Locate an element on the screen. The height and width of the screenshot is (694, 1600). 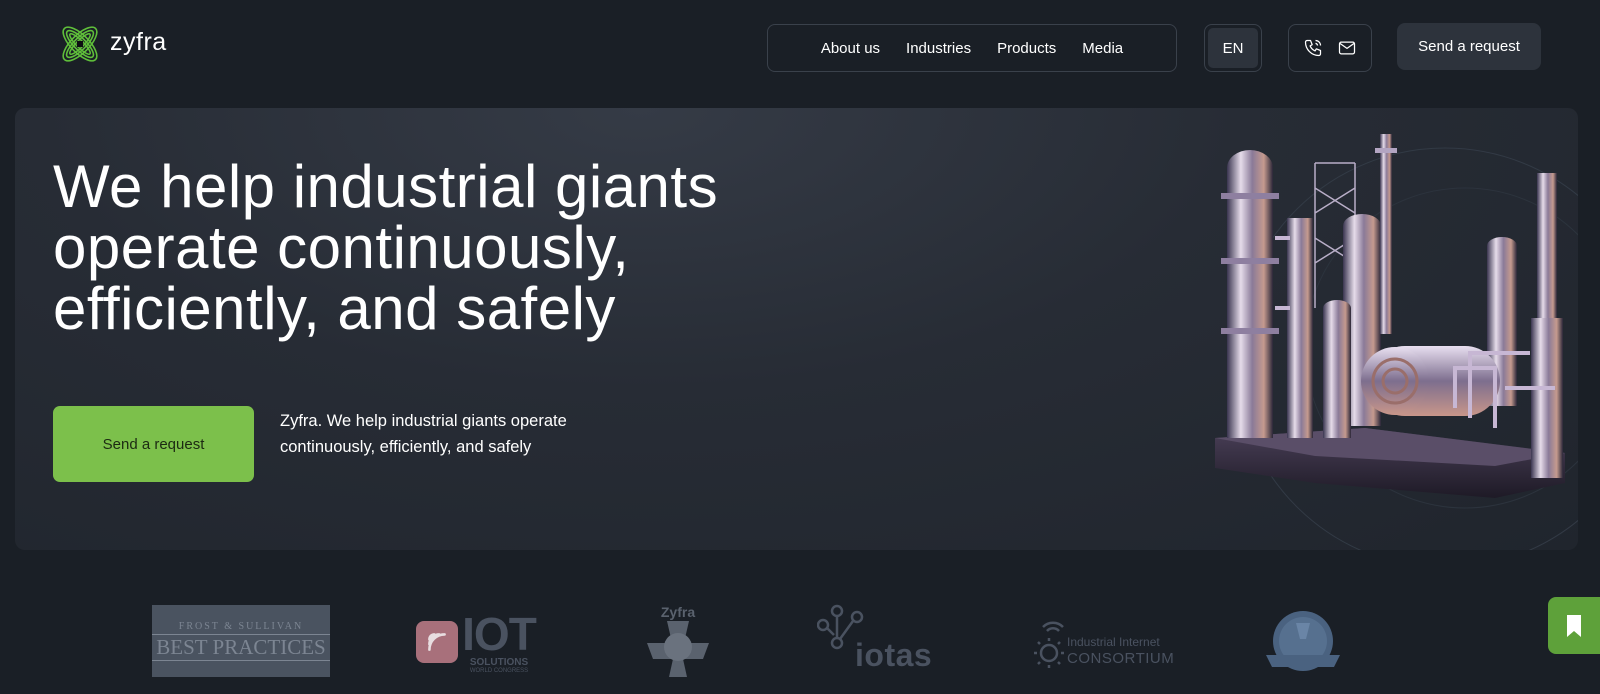
award-medal-logo is located at coordinates (1303, 643).